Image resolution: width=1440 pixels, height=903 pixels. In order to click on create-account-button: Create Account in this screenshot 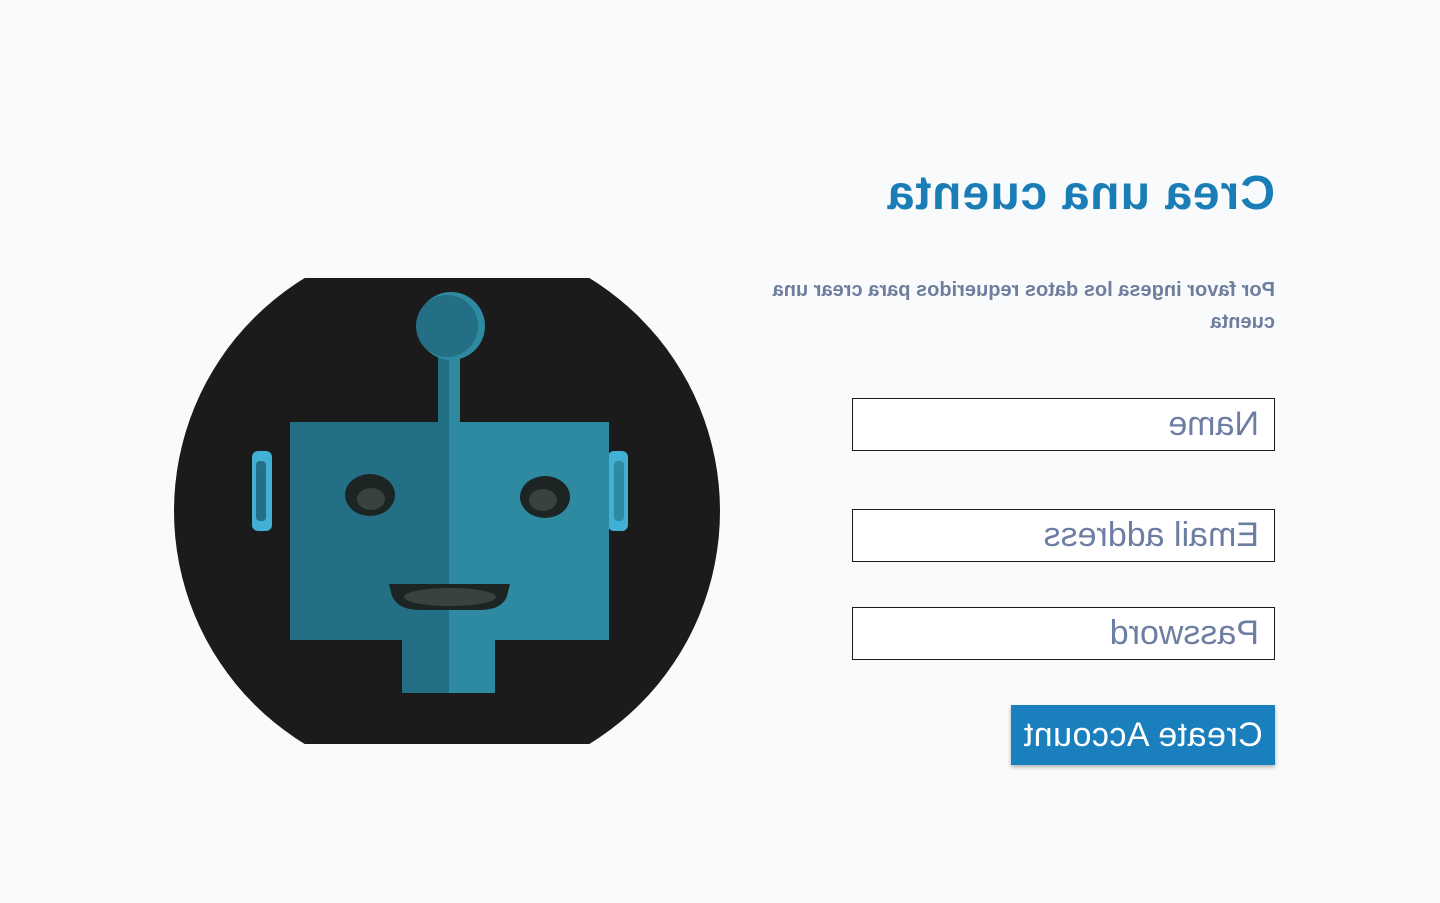, I will do `click(1143, 735)`.